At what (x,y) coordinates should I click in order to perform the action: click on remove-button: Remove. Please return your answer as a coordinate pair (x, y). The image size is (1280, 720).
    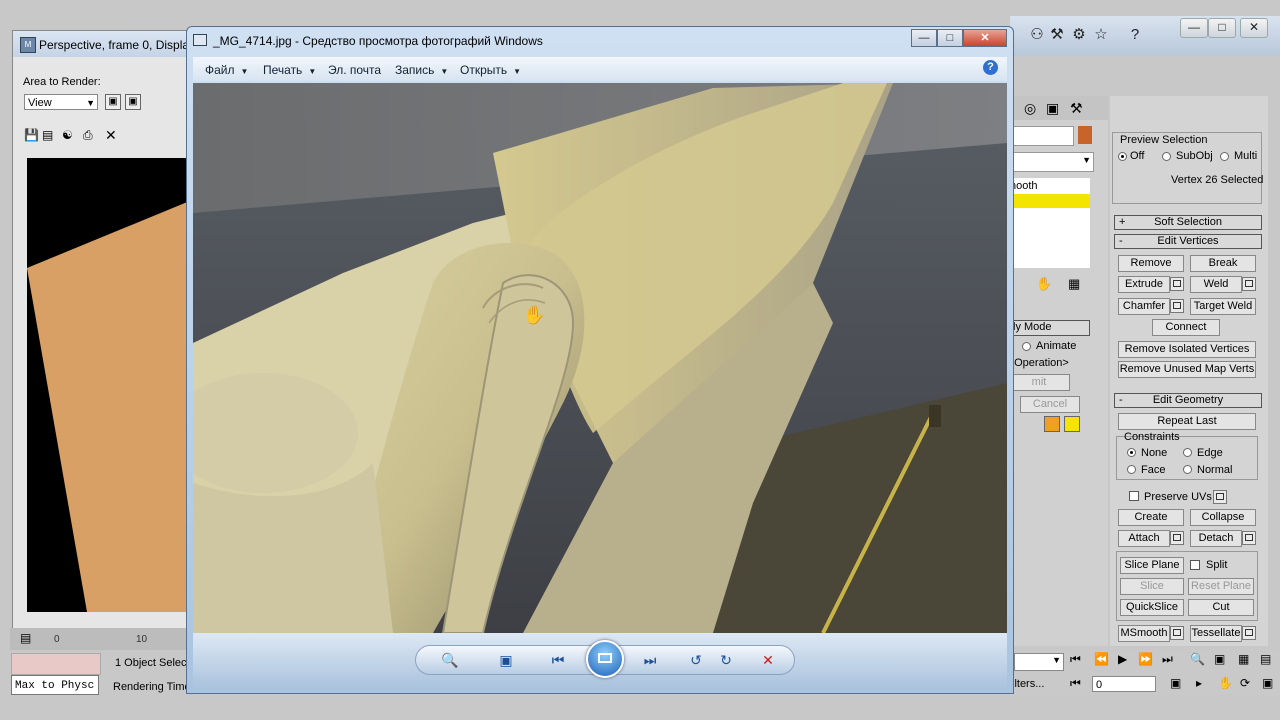
    Looking at the image, I should click on (1151, 263).